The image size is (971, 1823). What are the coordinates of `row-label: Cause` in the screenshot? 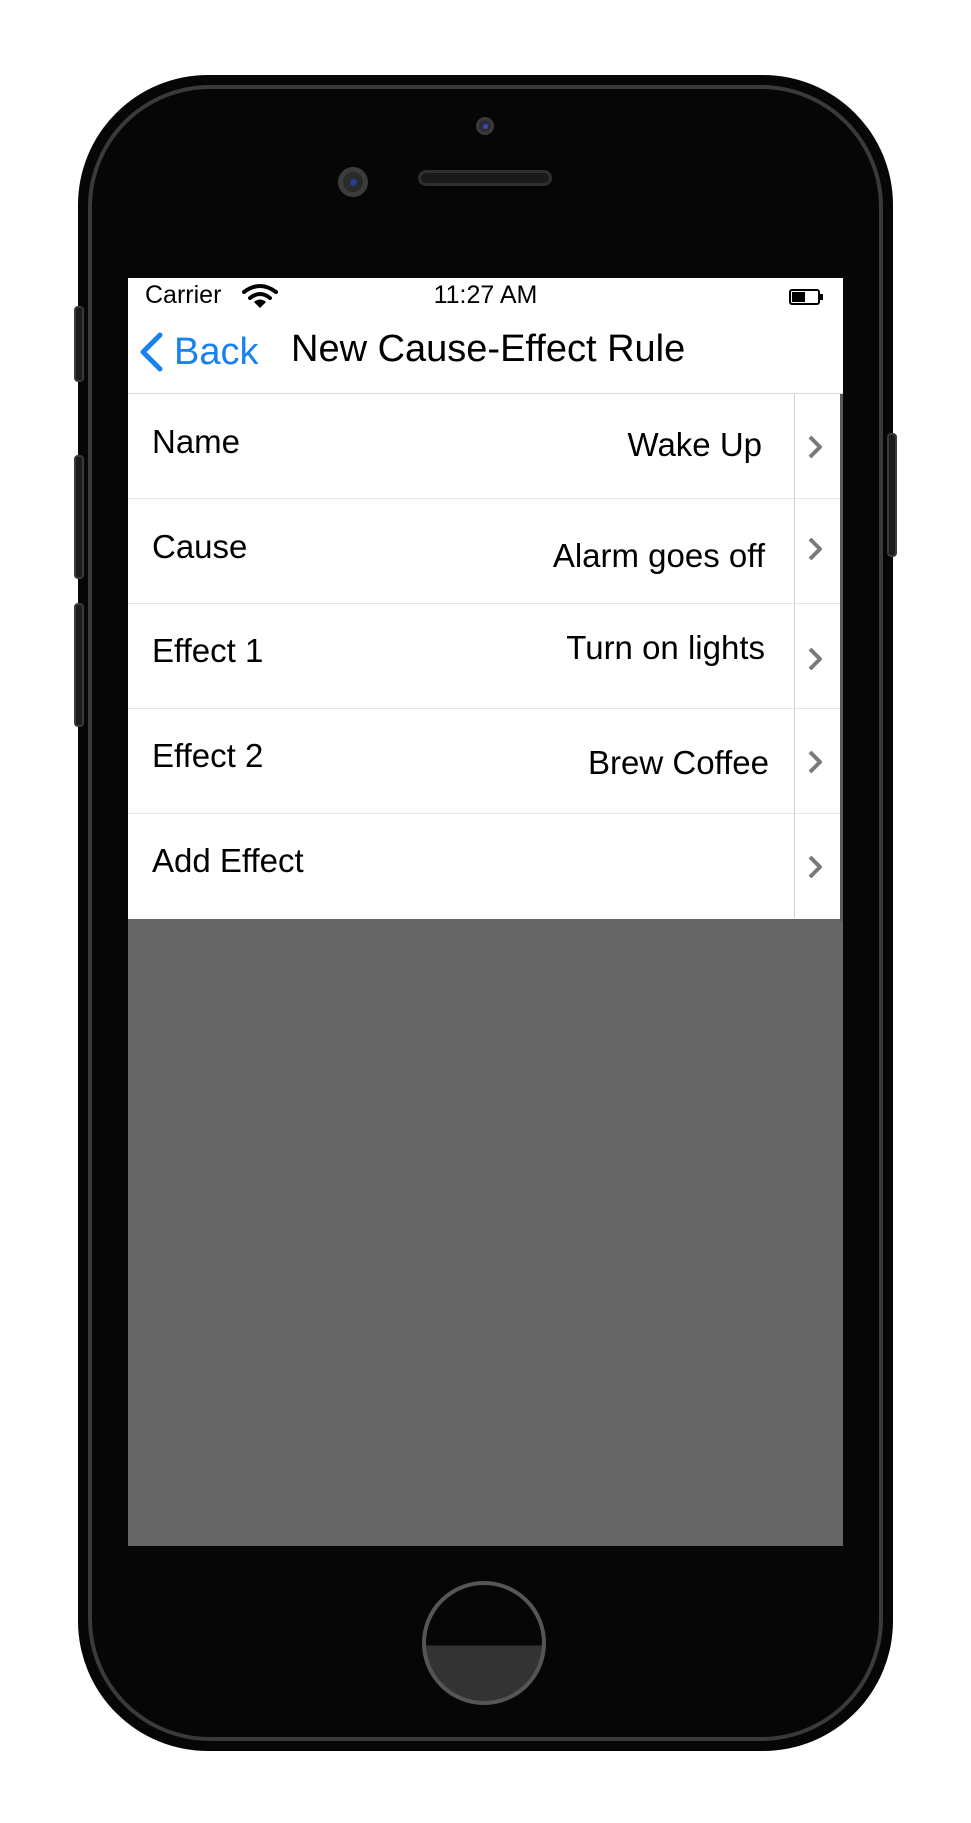 It's located at (200, 546).